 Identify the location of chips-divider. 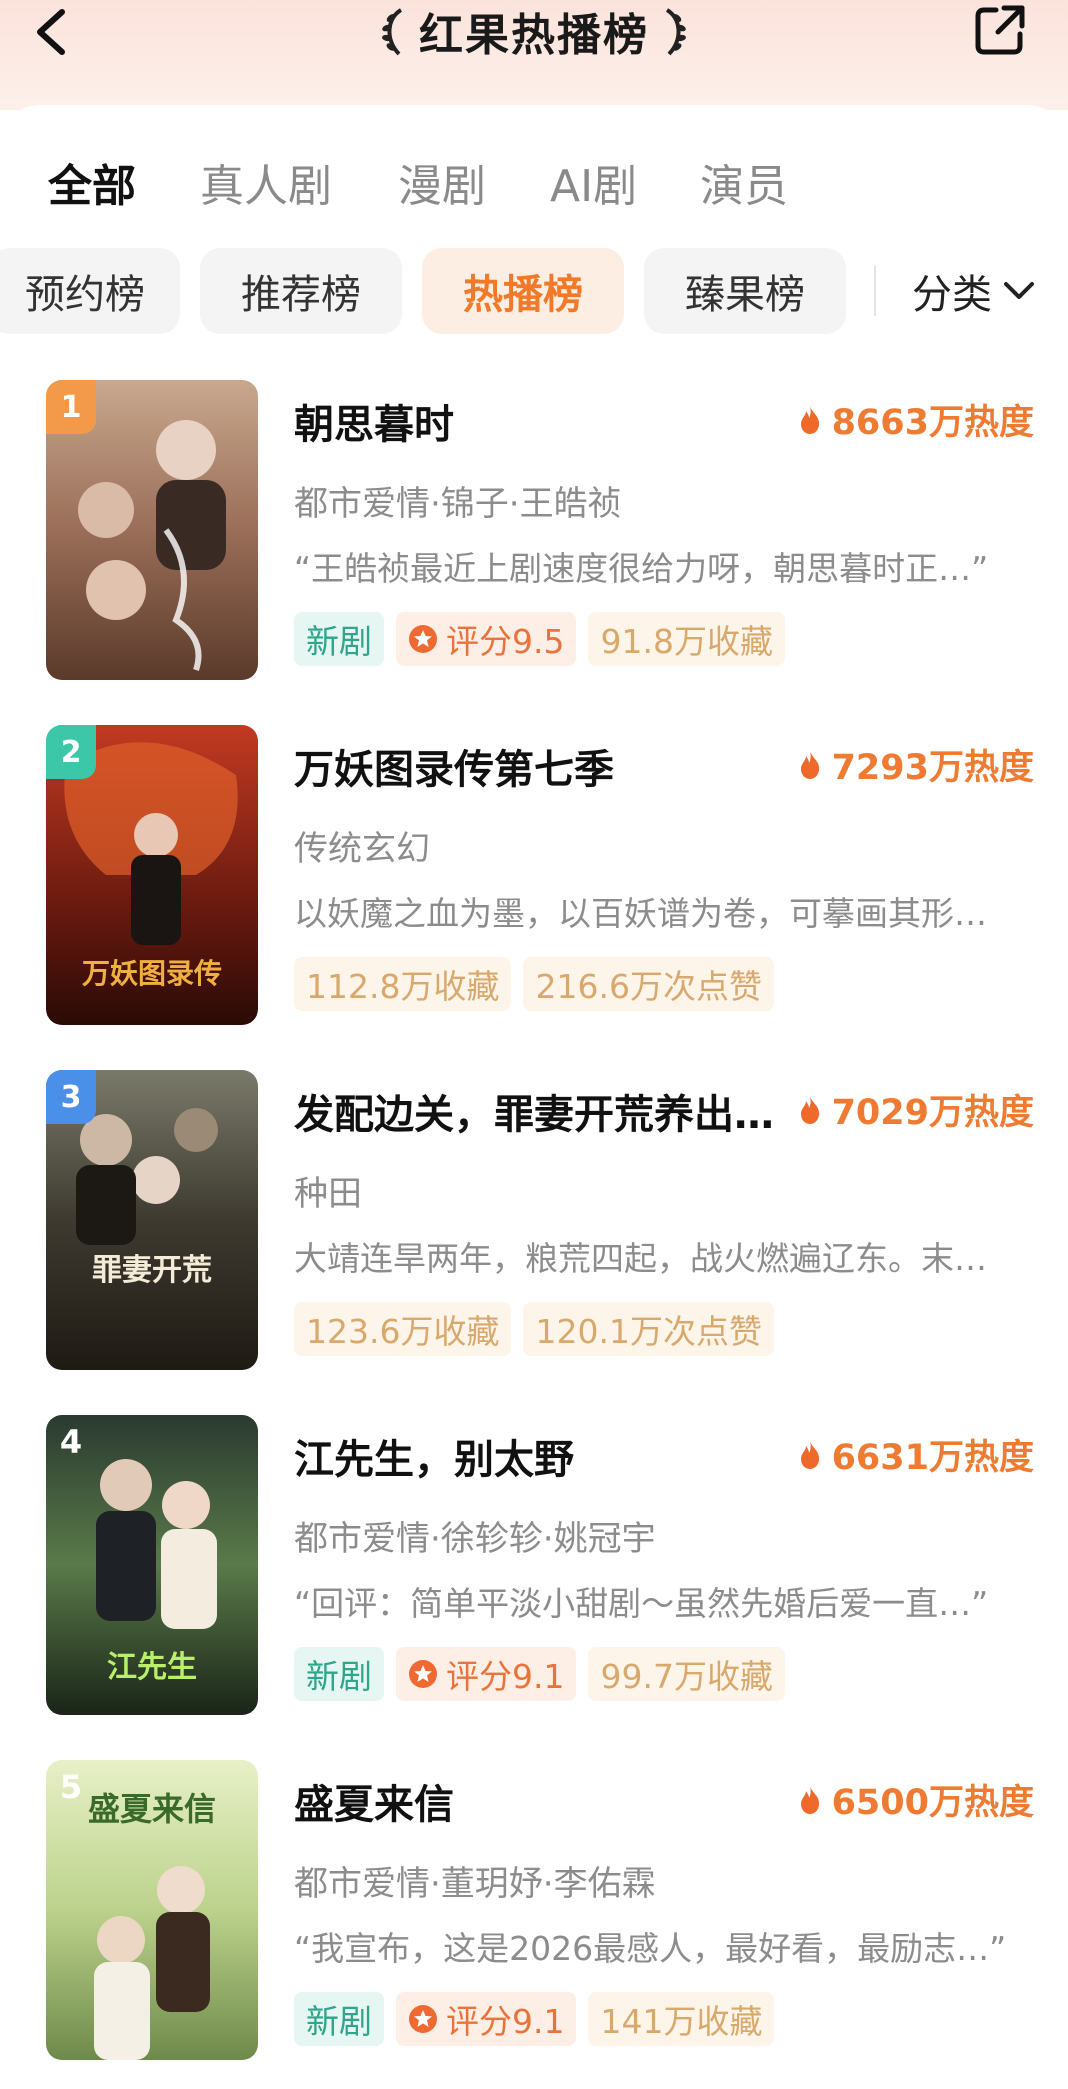
(875, 291).